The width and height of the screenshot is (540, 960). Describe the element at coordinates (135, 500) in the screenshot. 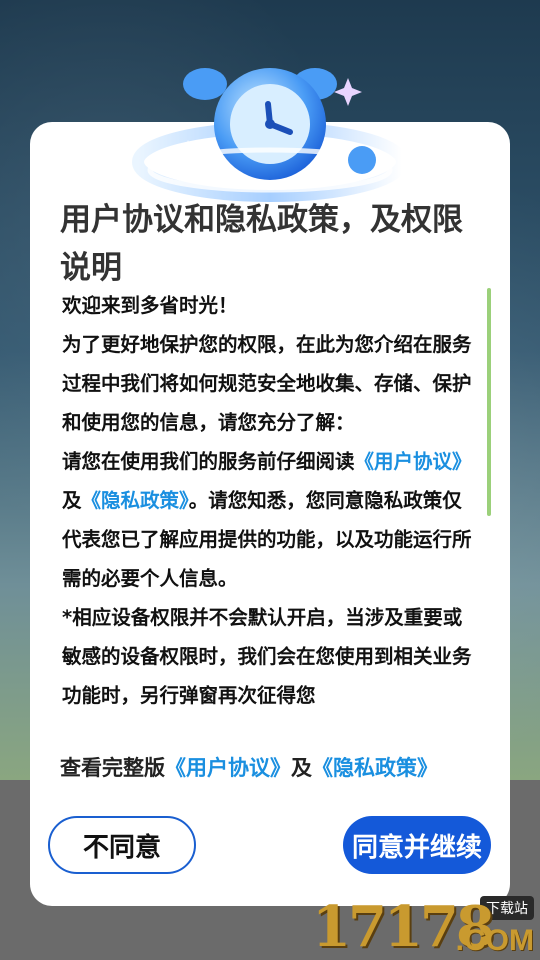

I see `privacy-policy-link: 《隐私政策》` at that location.